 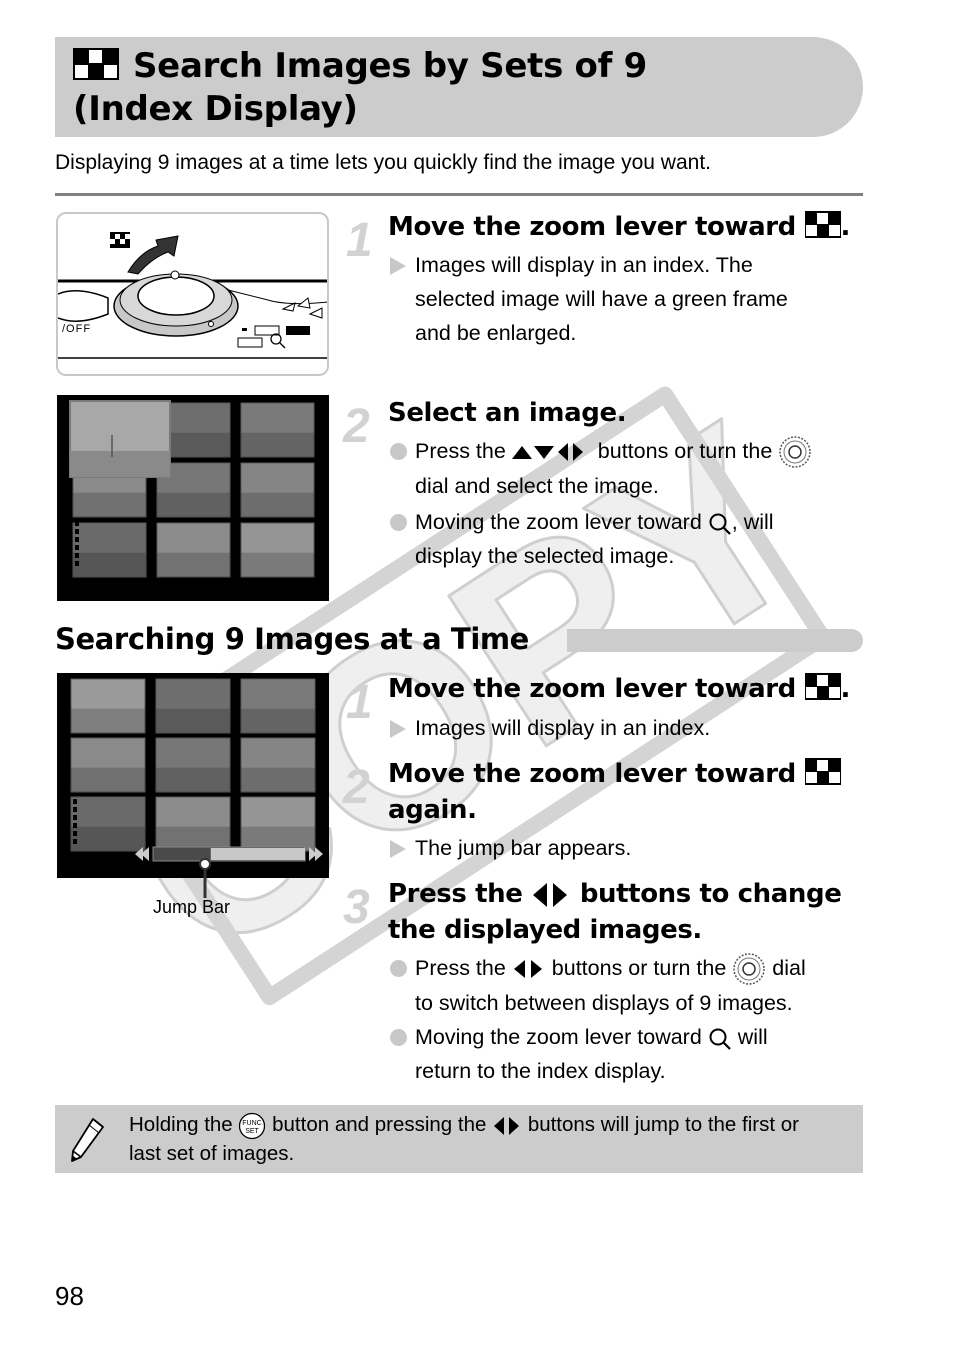 What do you see at coordinates (614, 792) in the screenshot?
I see `step-heading: Move the zoom lever toward again.` at bounding box center [614, 792].